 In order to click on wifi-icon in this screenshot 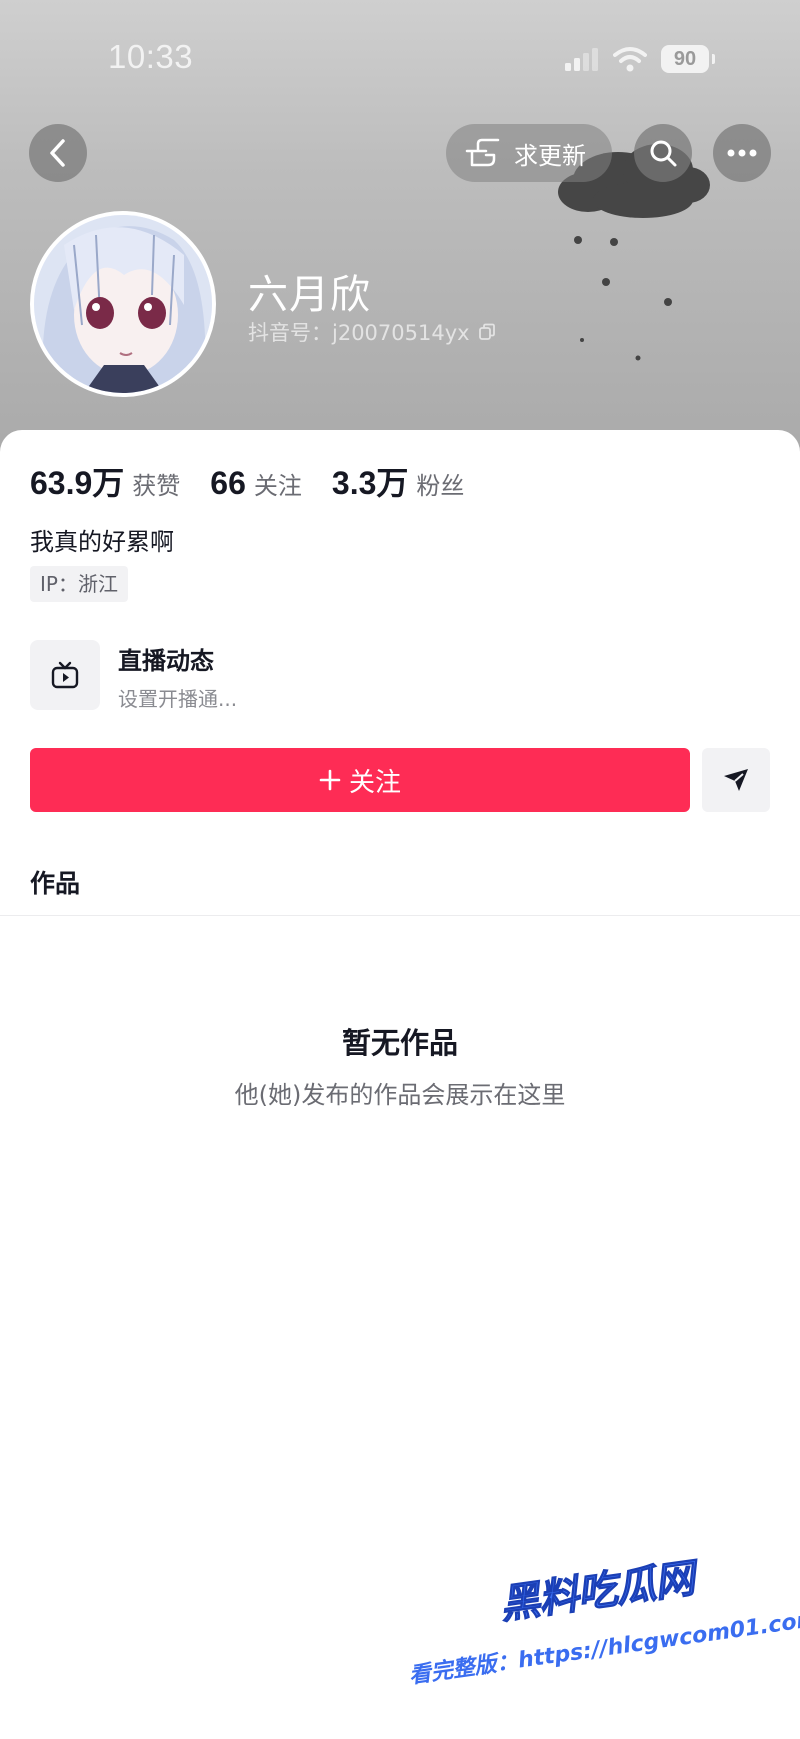, I will do `click(630, 59)`.